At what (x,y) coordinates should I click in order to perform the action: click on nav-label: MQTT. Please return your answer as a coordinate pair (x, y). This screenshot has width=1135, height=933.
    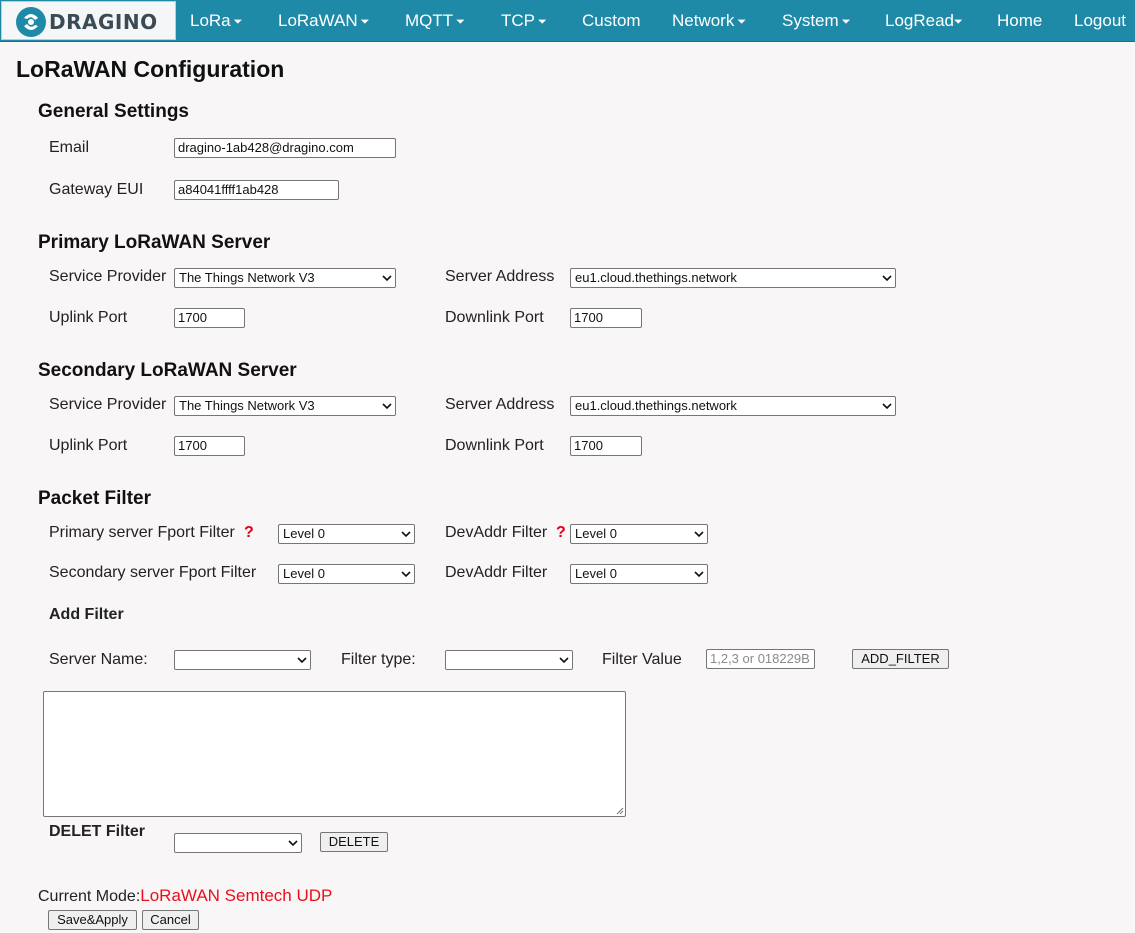
    Looking at the image, I should click on (429, 20).